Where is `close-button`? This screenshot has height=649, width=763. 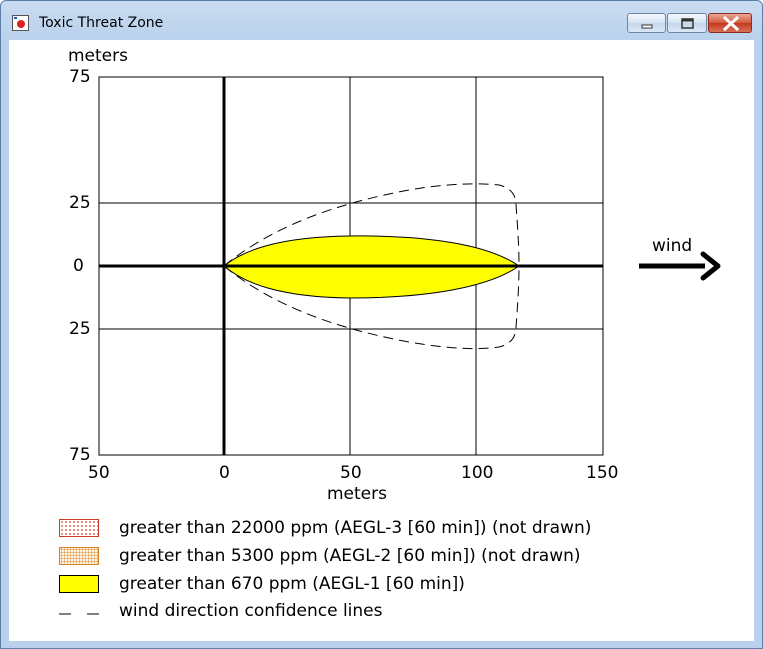 close-button is located at coordinates (730, 23).